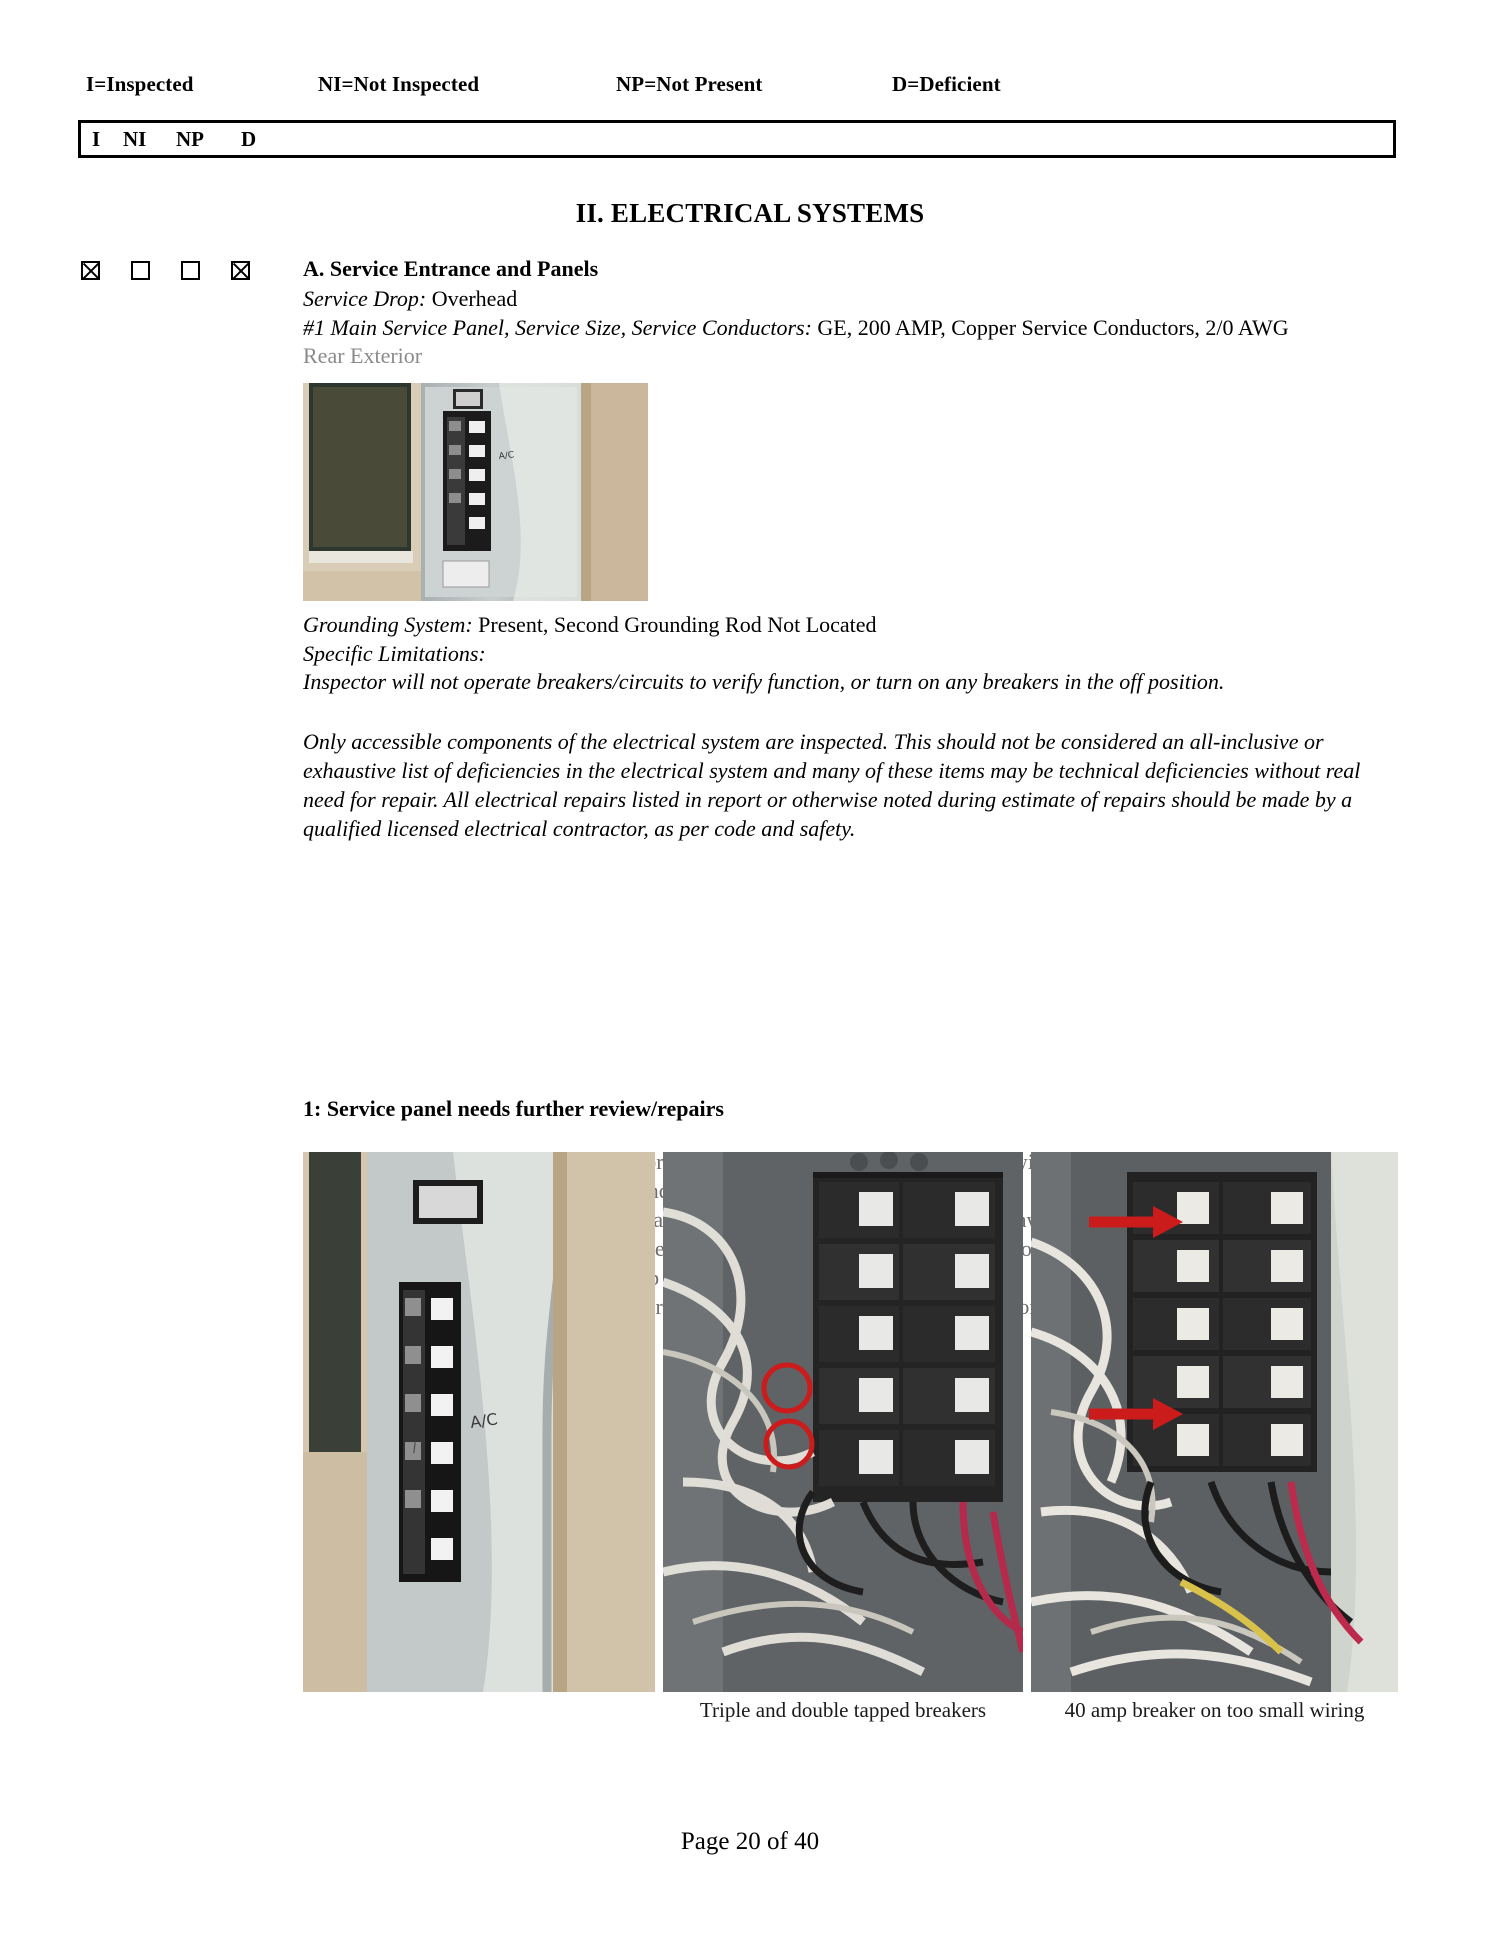 Image resolution: width=1500 pixels, height=1941 pixels. I want to click on panel-exterior-photo-art: A/C /, so click(479, 1422).